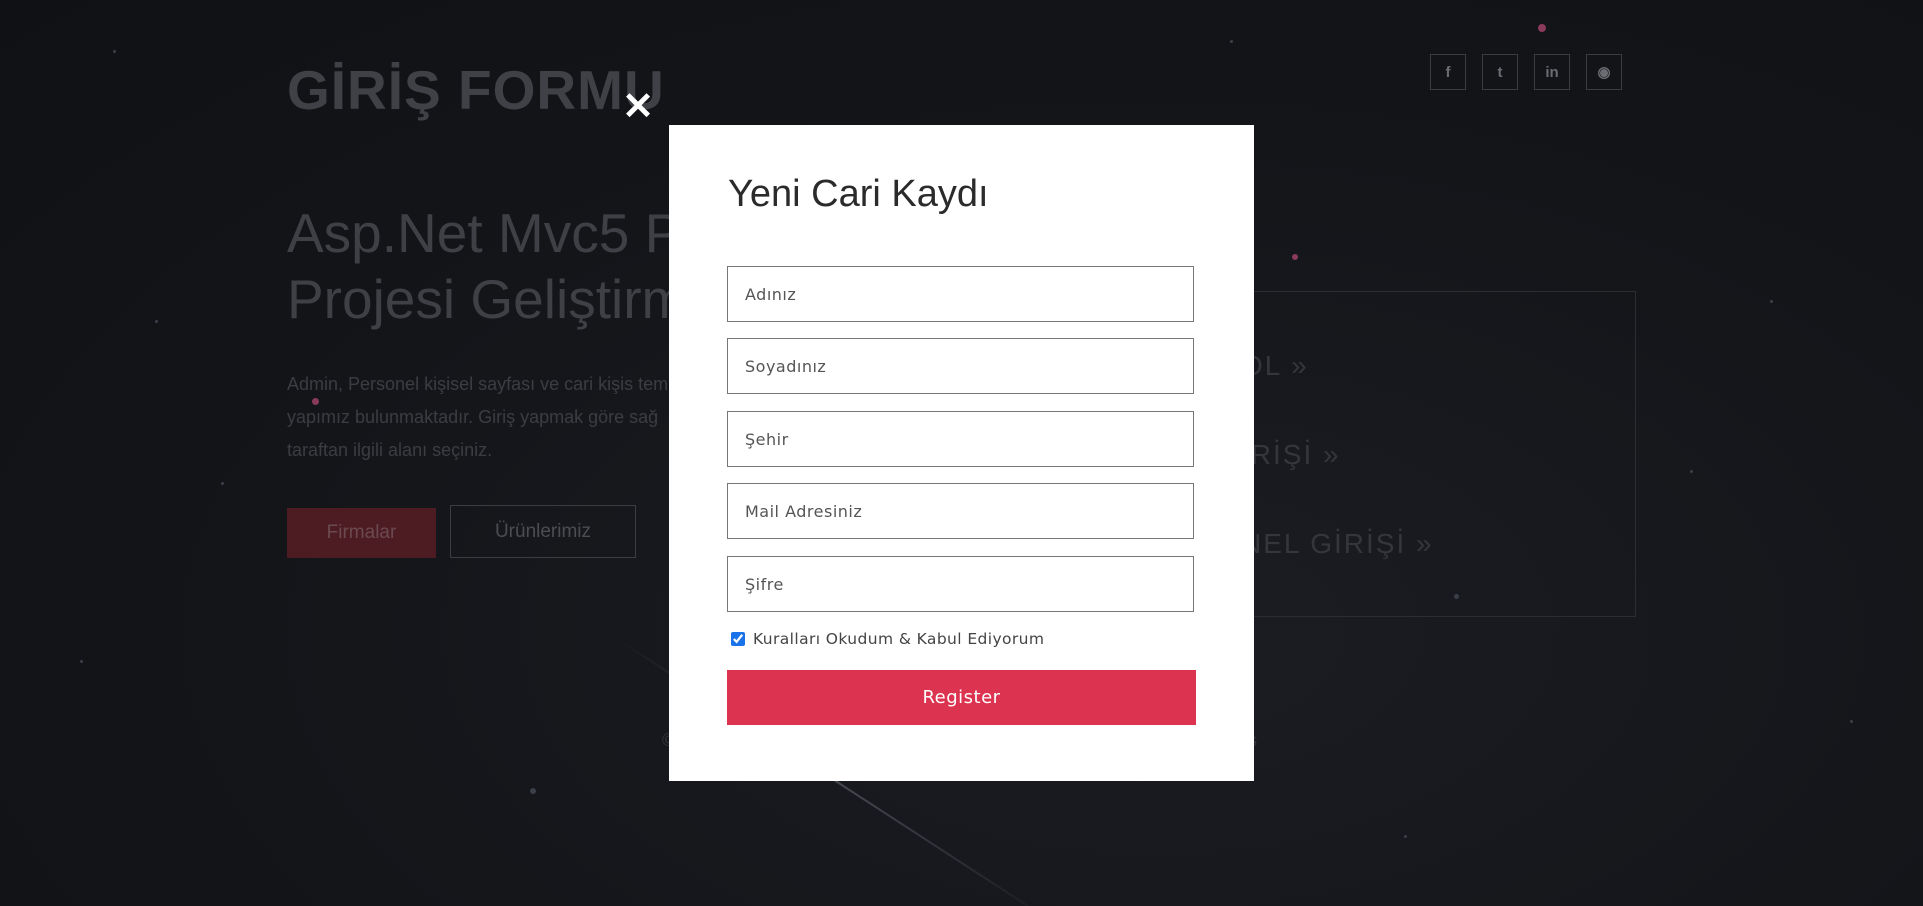  Describe the element at coordinates (960, 294) in the screenshot. I see `first-name-input` at that location.